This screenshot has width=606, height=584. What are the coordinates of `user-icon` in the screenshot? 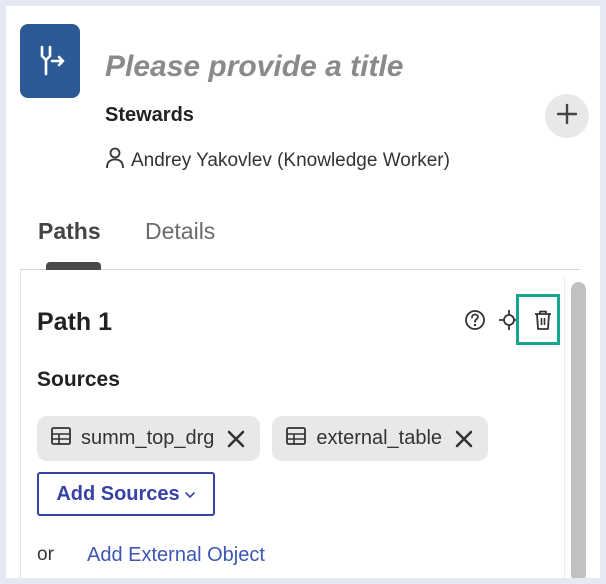 It's located at (115, 161).